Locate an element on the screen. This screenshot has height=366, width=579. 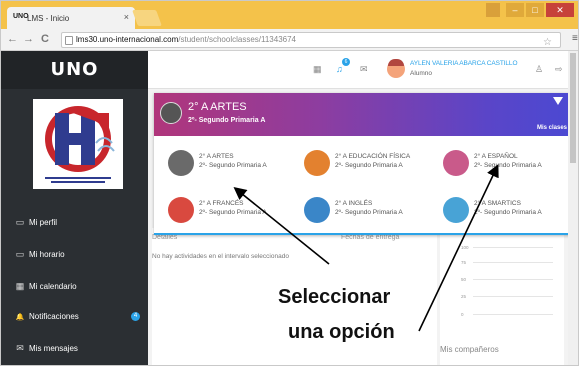
annotation-text-line1: Seleccionar is located at coordinates (334, 297).